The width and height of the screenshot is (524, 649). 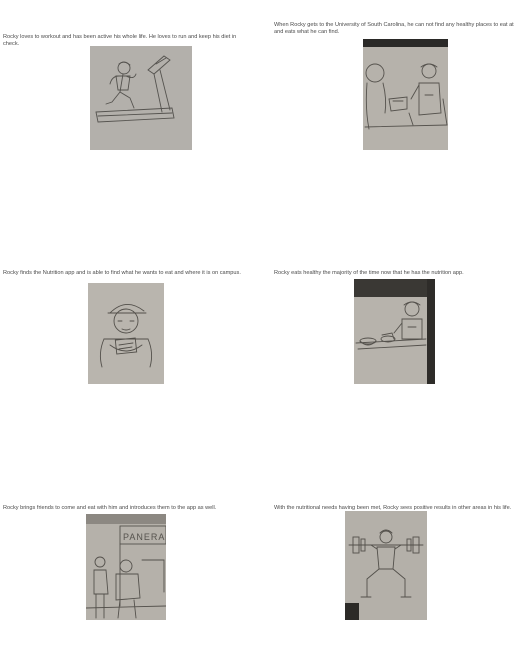 I want to click on panel-2-sketch-food-court, so click(x=405, y=94).